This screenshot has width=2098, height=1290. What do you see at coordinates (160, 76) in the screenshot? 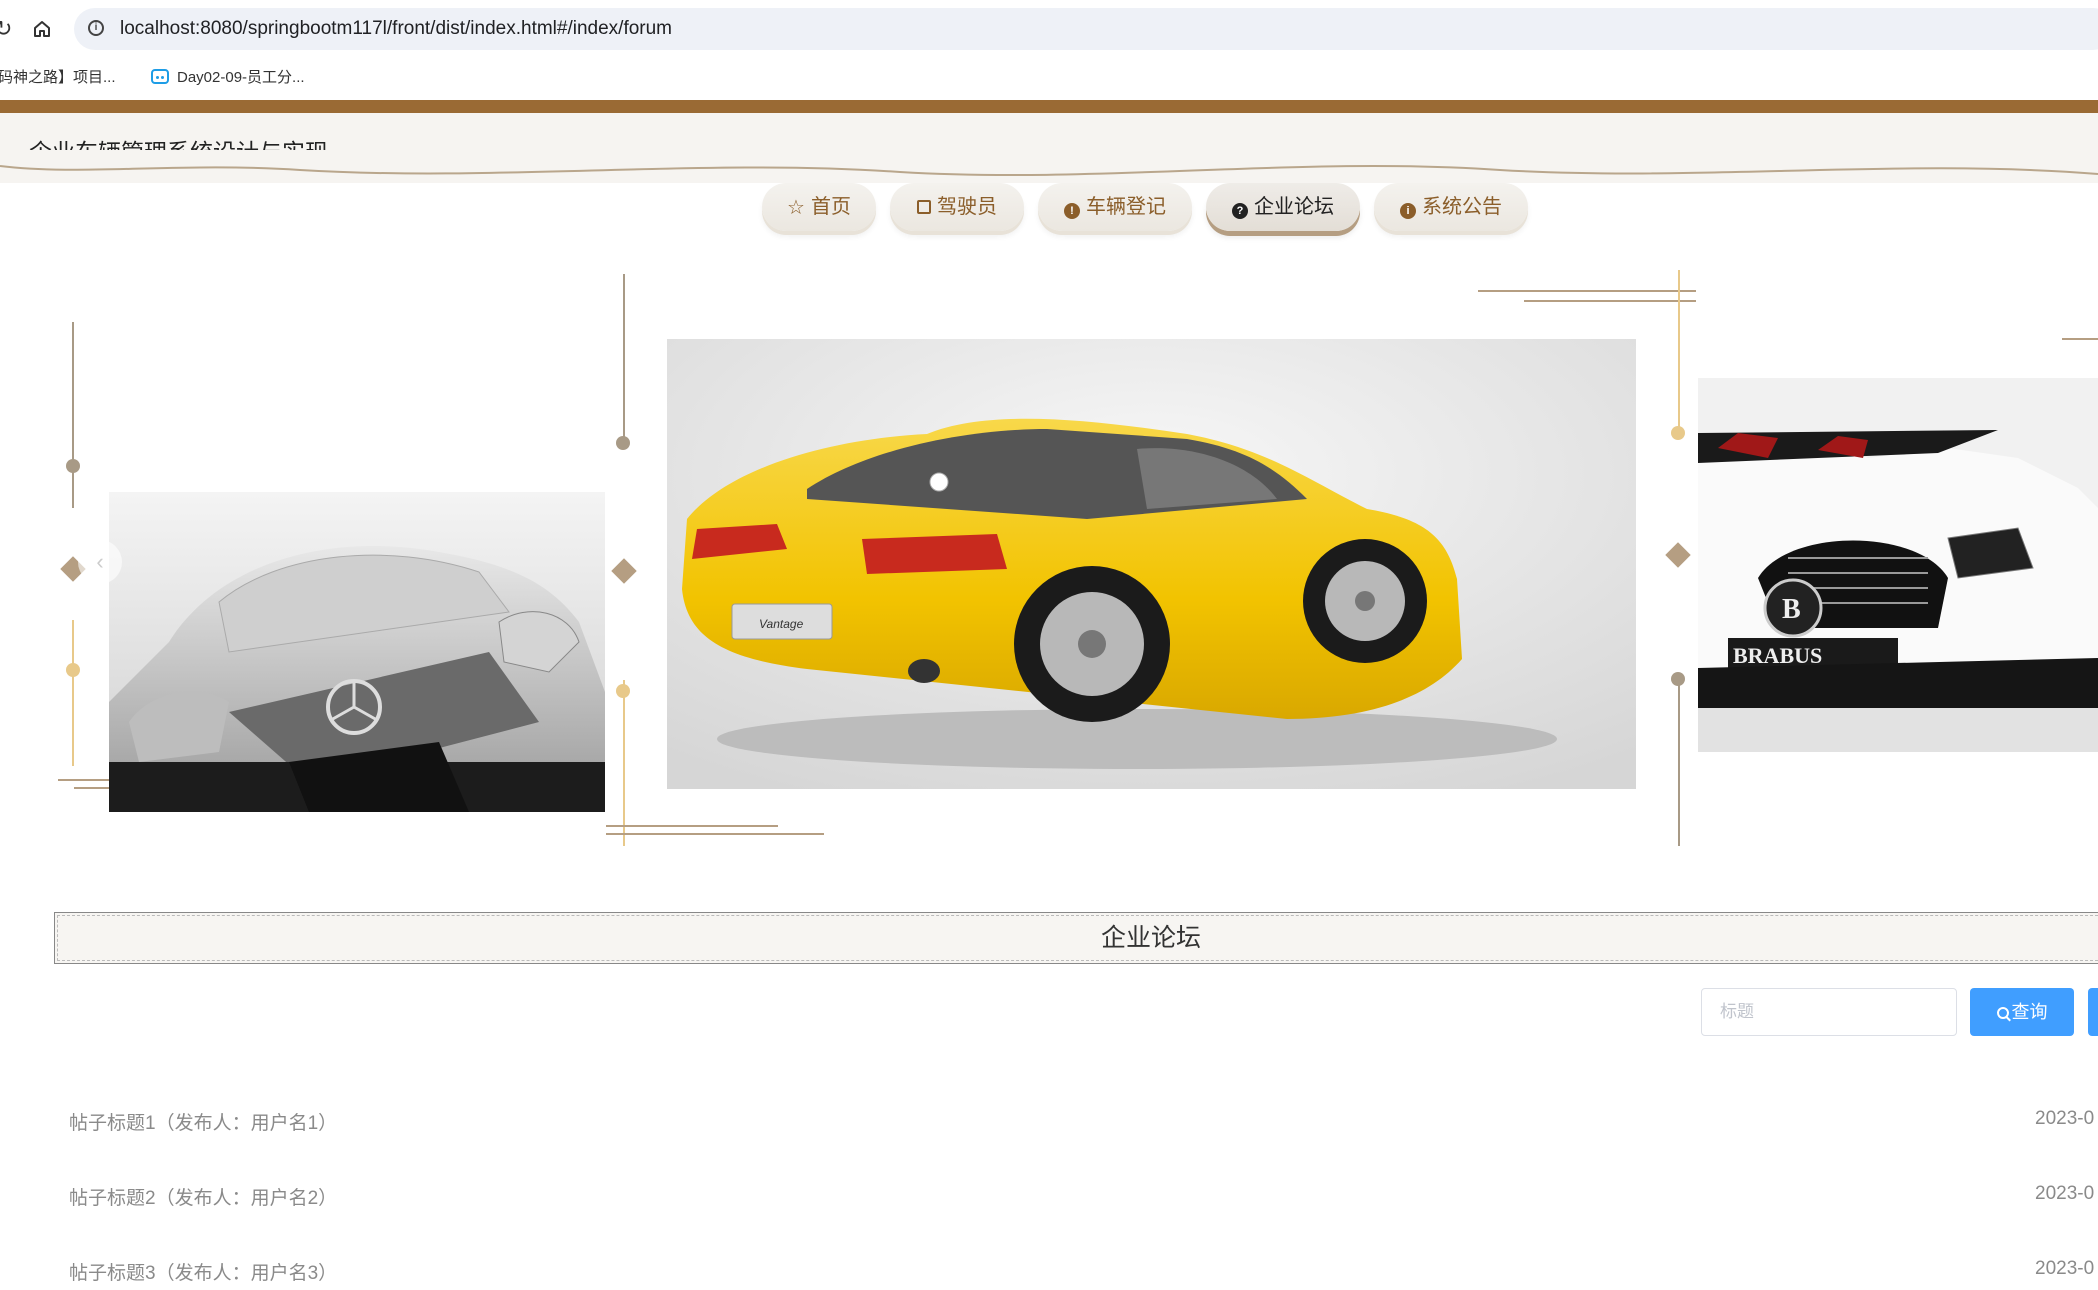
I see `bilibili-tv-icon` at bounding box center [160, 76].